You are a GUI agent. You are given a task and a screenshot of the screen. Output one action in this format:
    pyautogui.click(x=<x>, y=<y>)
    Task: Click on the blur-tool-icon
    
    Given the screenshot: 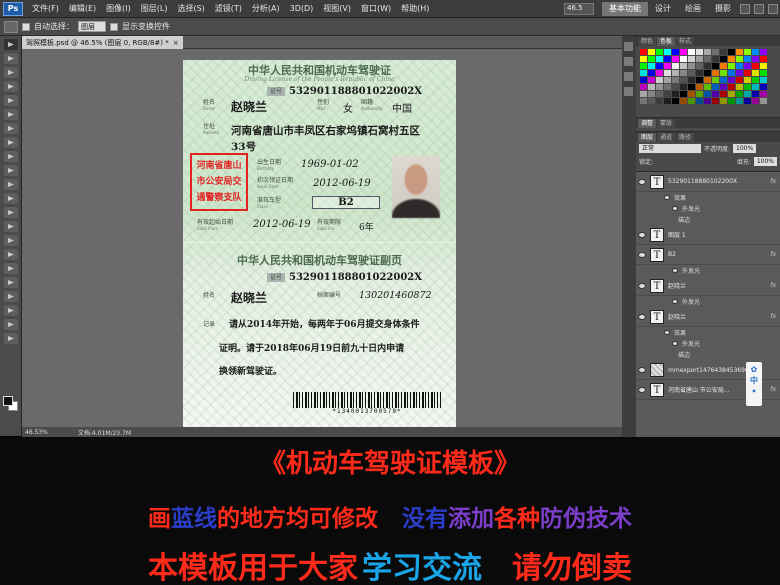 What is the action you would take?
    pyautogui.click(x=11, y=212)
    